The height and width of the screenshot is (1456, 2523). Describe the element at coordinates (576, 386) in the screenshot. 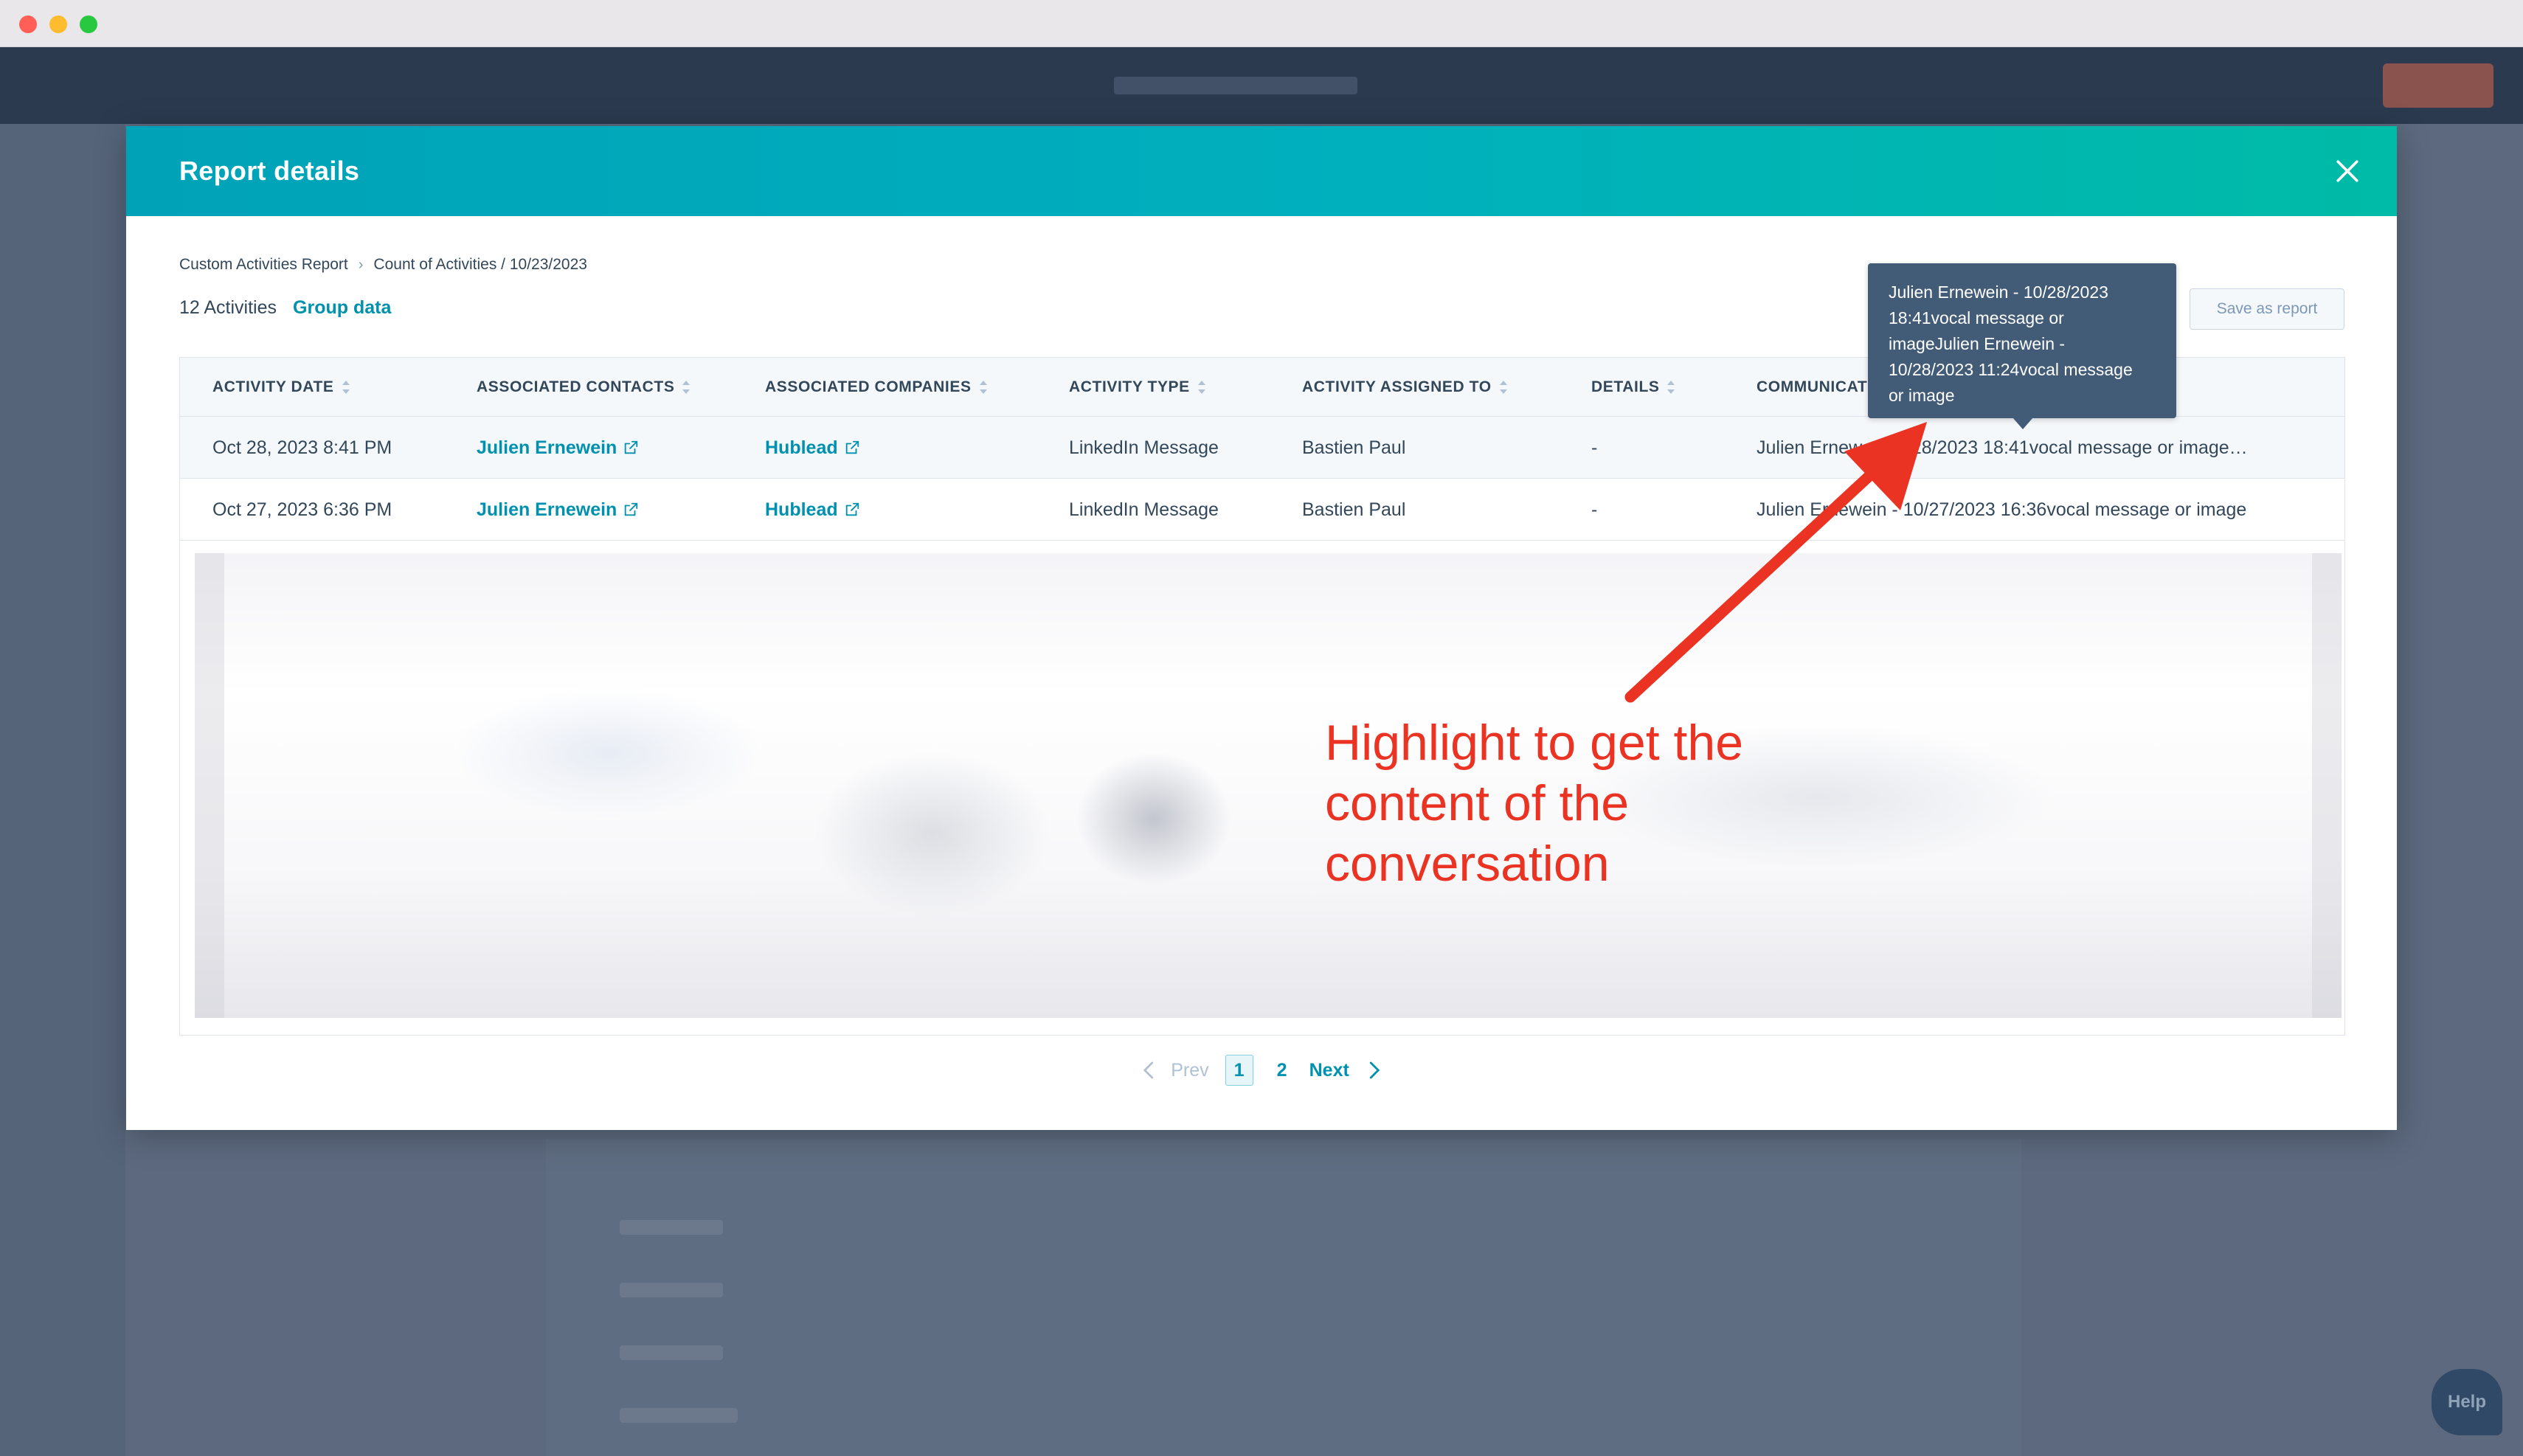

I see `column-label: ASSOCIATED CONTACTS` at that location.